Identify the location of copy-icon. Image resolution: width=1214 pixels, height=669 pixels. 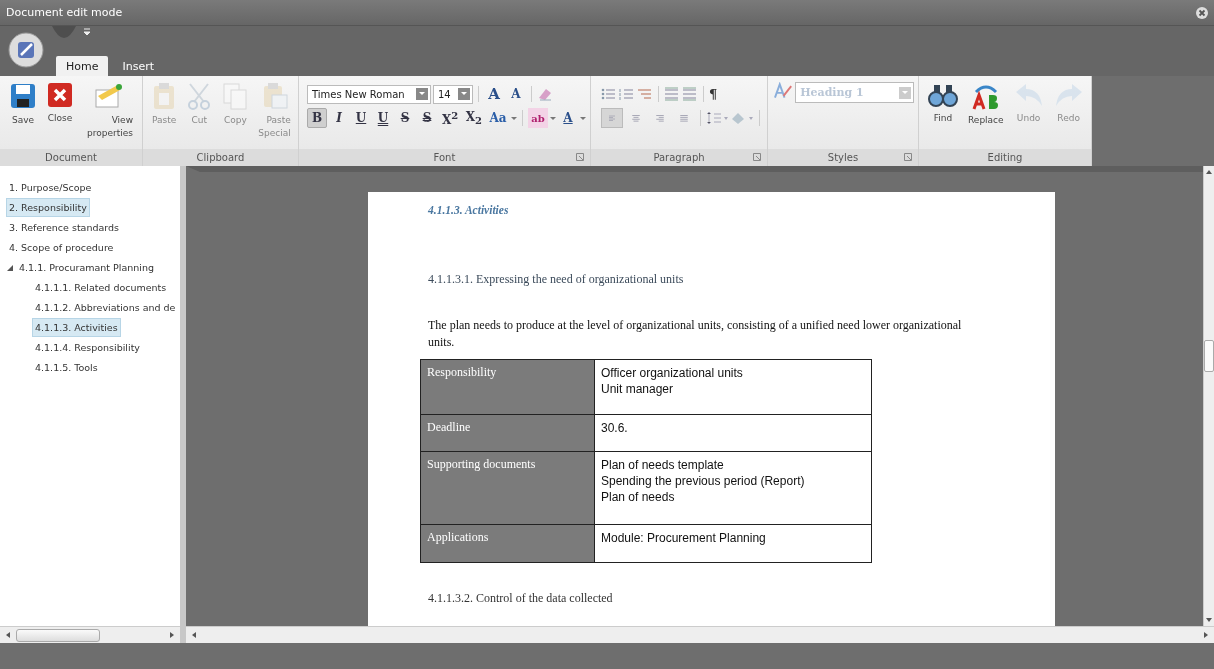
(235, 96).